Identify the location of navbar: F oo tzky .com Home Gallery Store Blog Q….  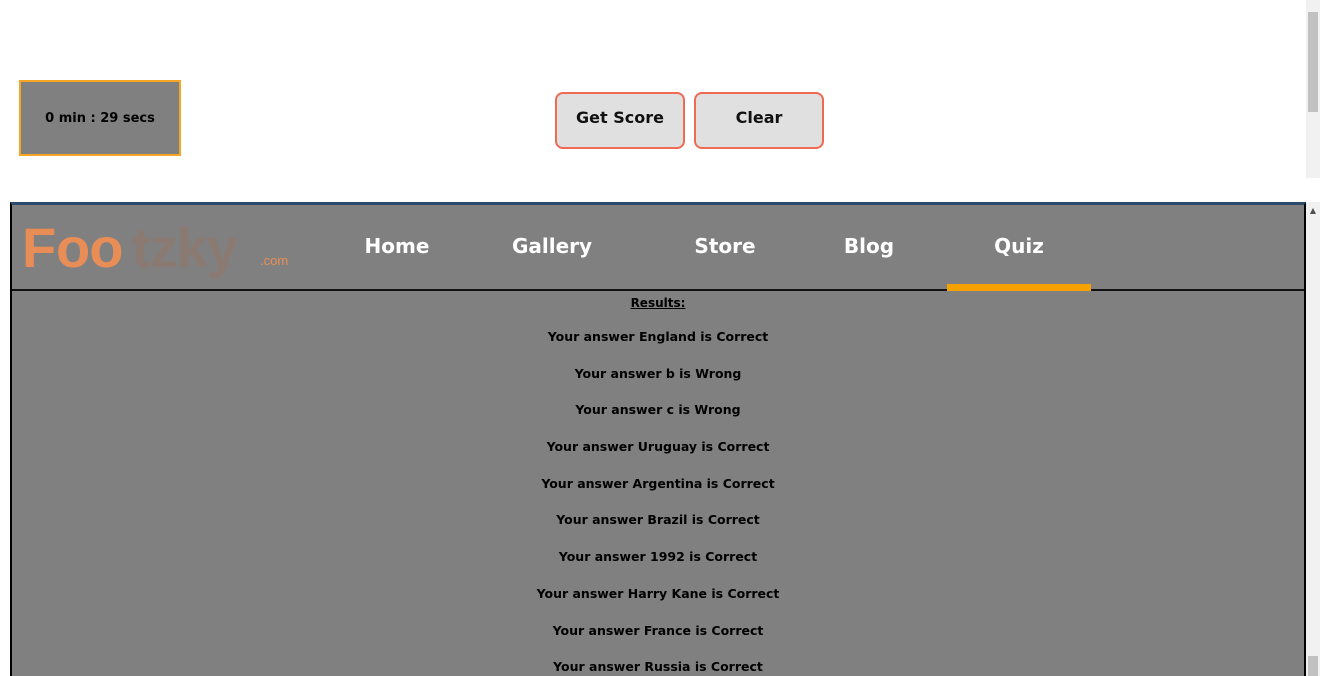
(658, 248).